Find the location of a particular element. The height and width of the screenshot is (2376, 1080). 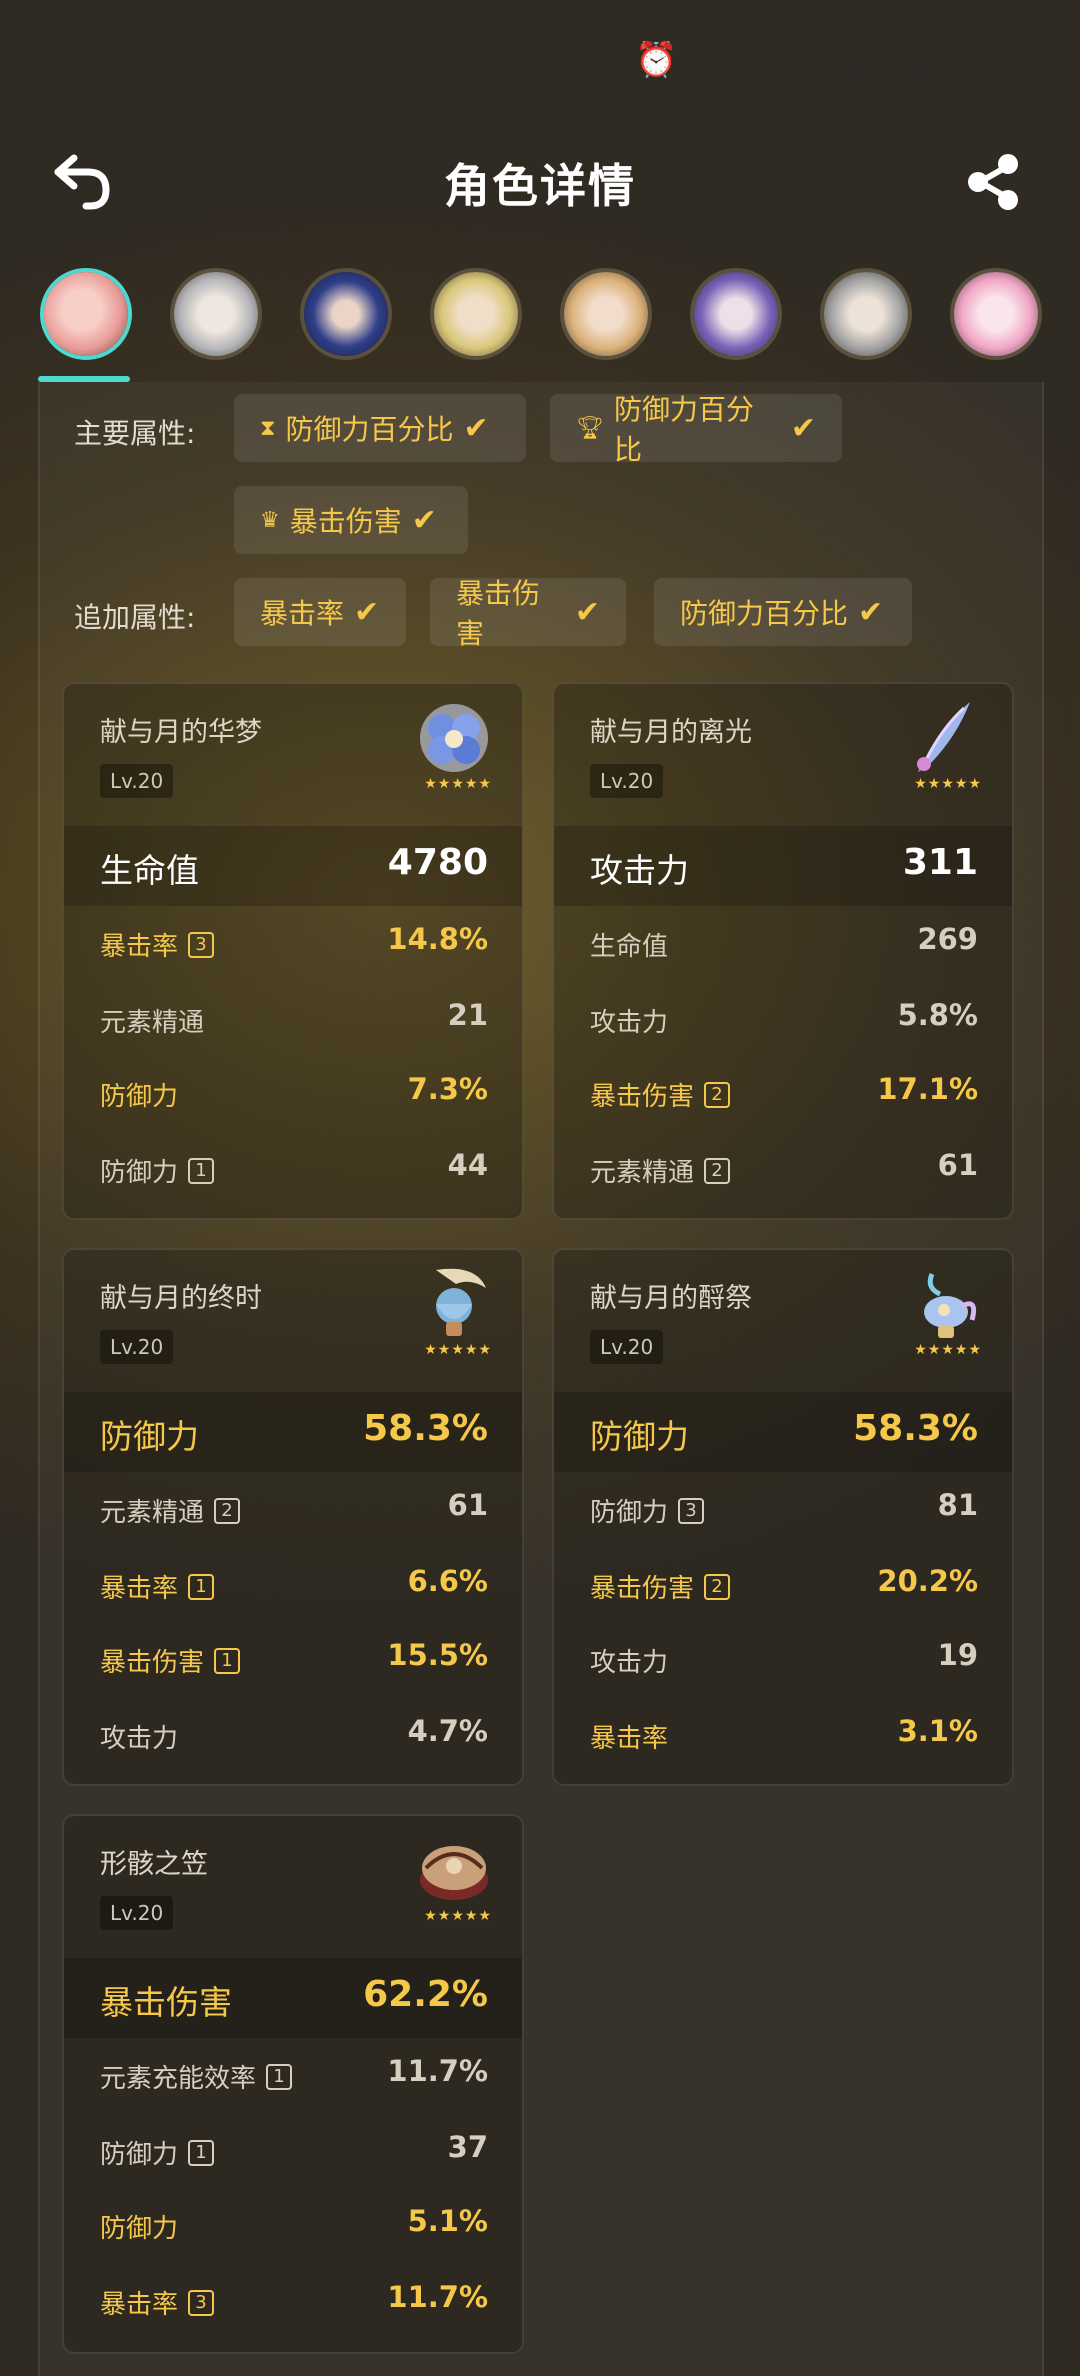

flower-icon is located at coordinates (454, 738).